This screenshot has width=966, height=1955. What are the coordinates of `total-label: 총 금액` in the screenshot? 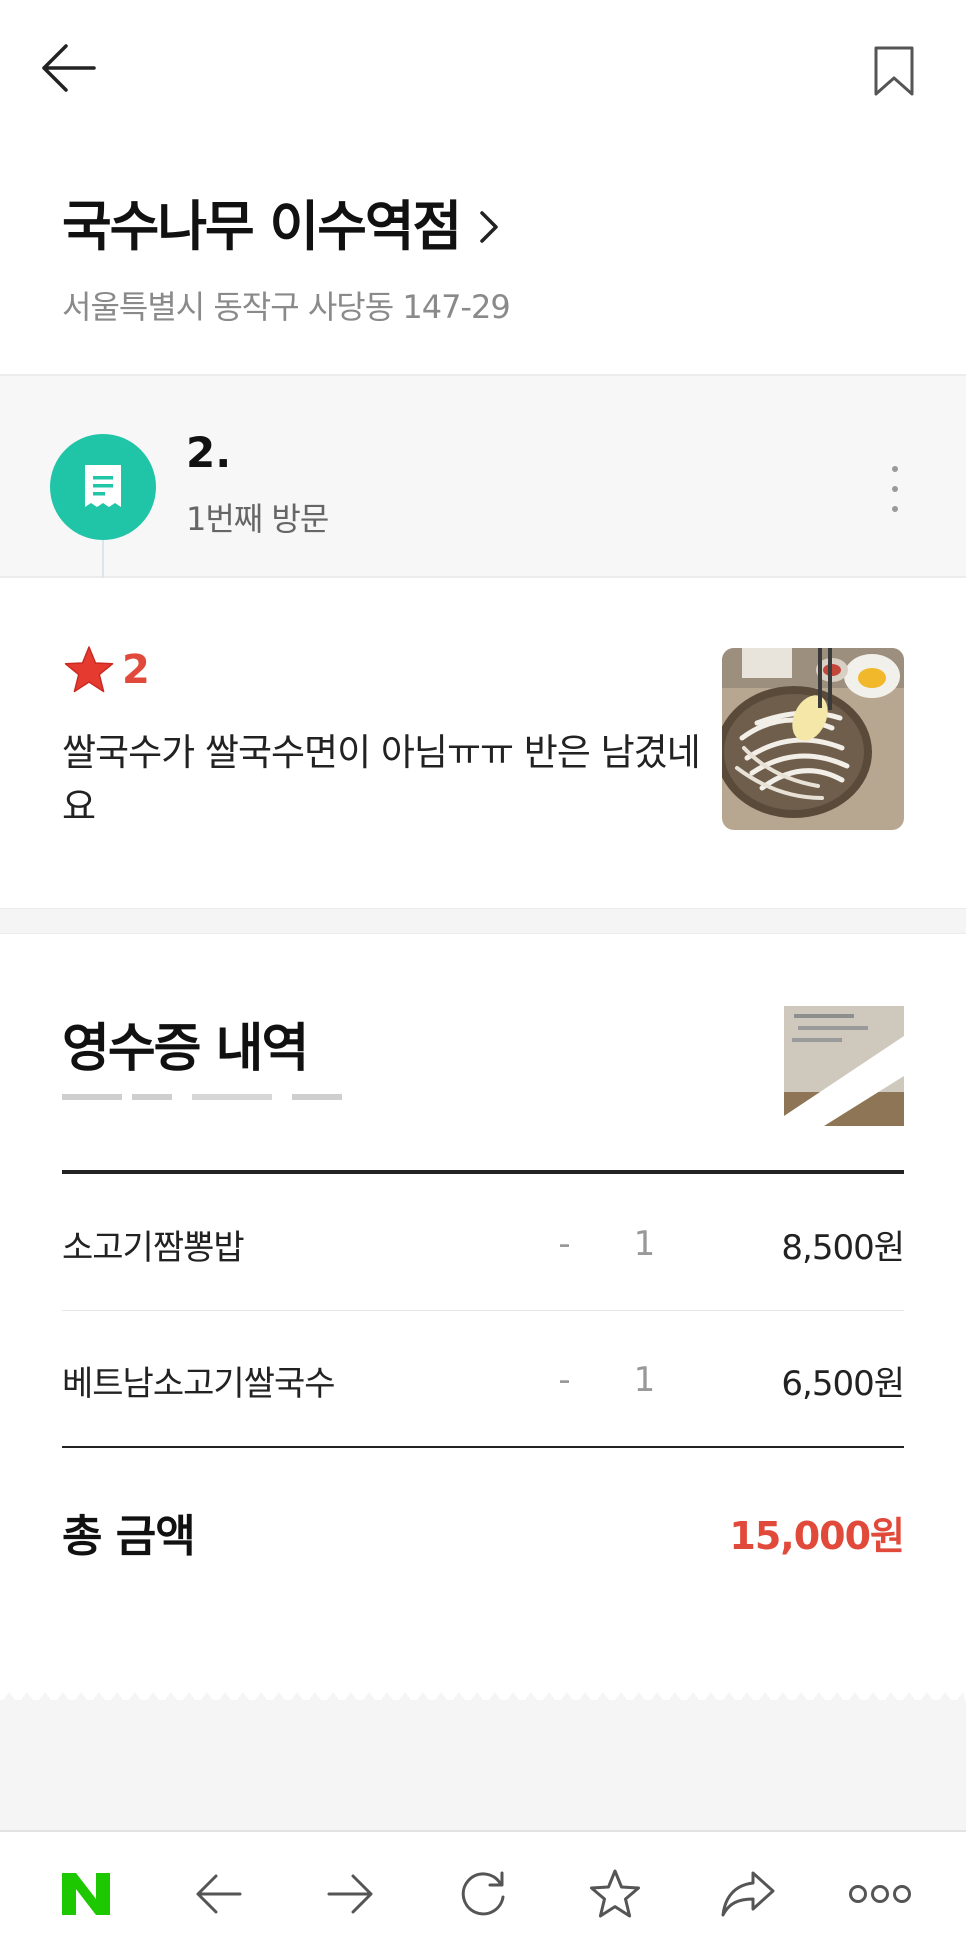 It's located at (129, 1536).